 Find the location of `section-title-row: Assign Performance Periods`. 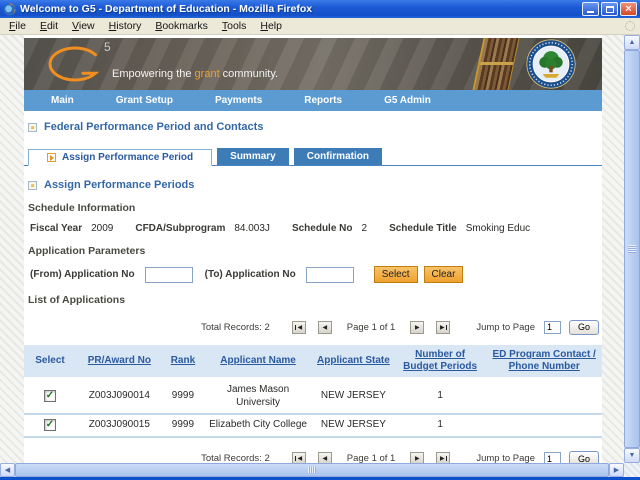

section-title-row: Assign Performance Periods is located at coordinates (315, 185).